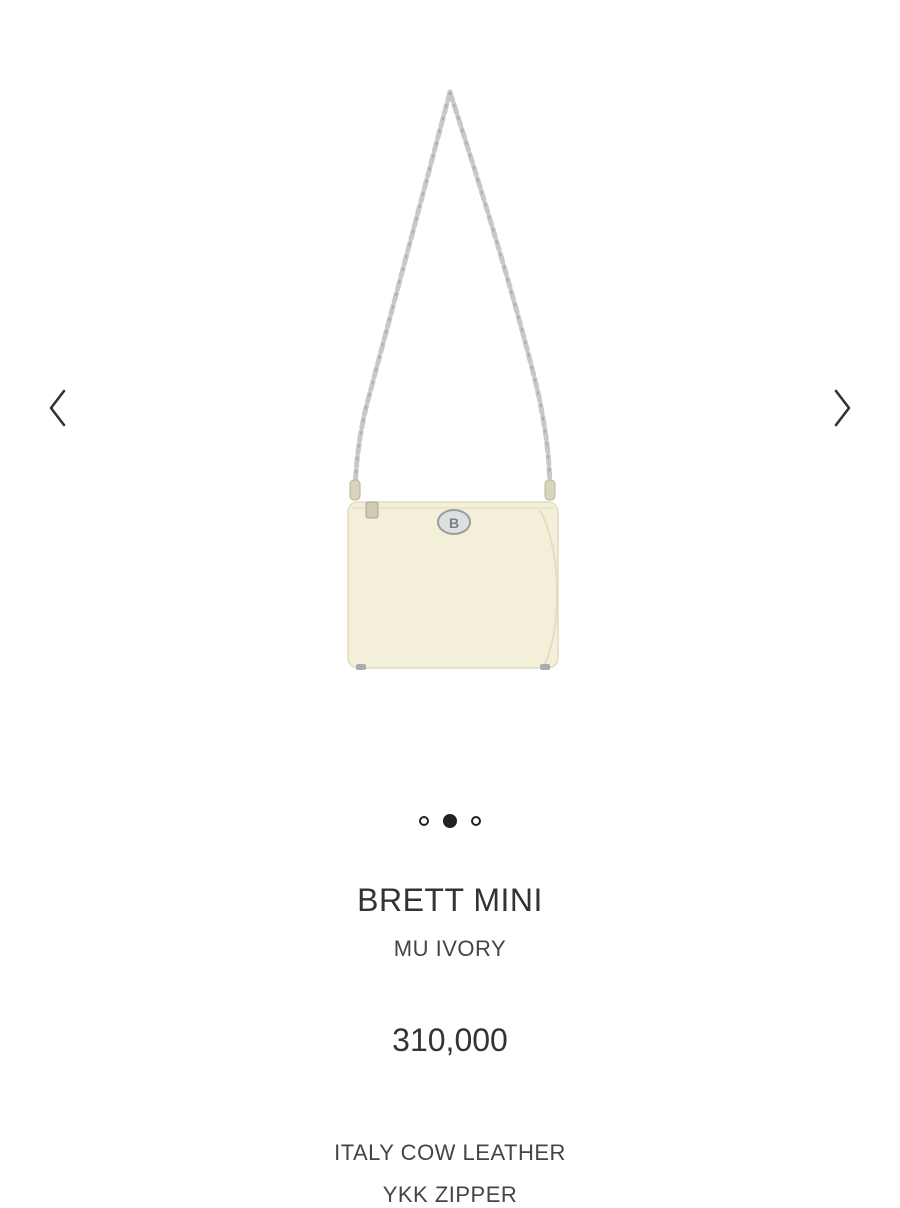 This screenshot has height=1208, width=900. What do you see at coordinates (454, 523) in the screenshot?
I see `svg-text: B` at bounding box center [454, 523].